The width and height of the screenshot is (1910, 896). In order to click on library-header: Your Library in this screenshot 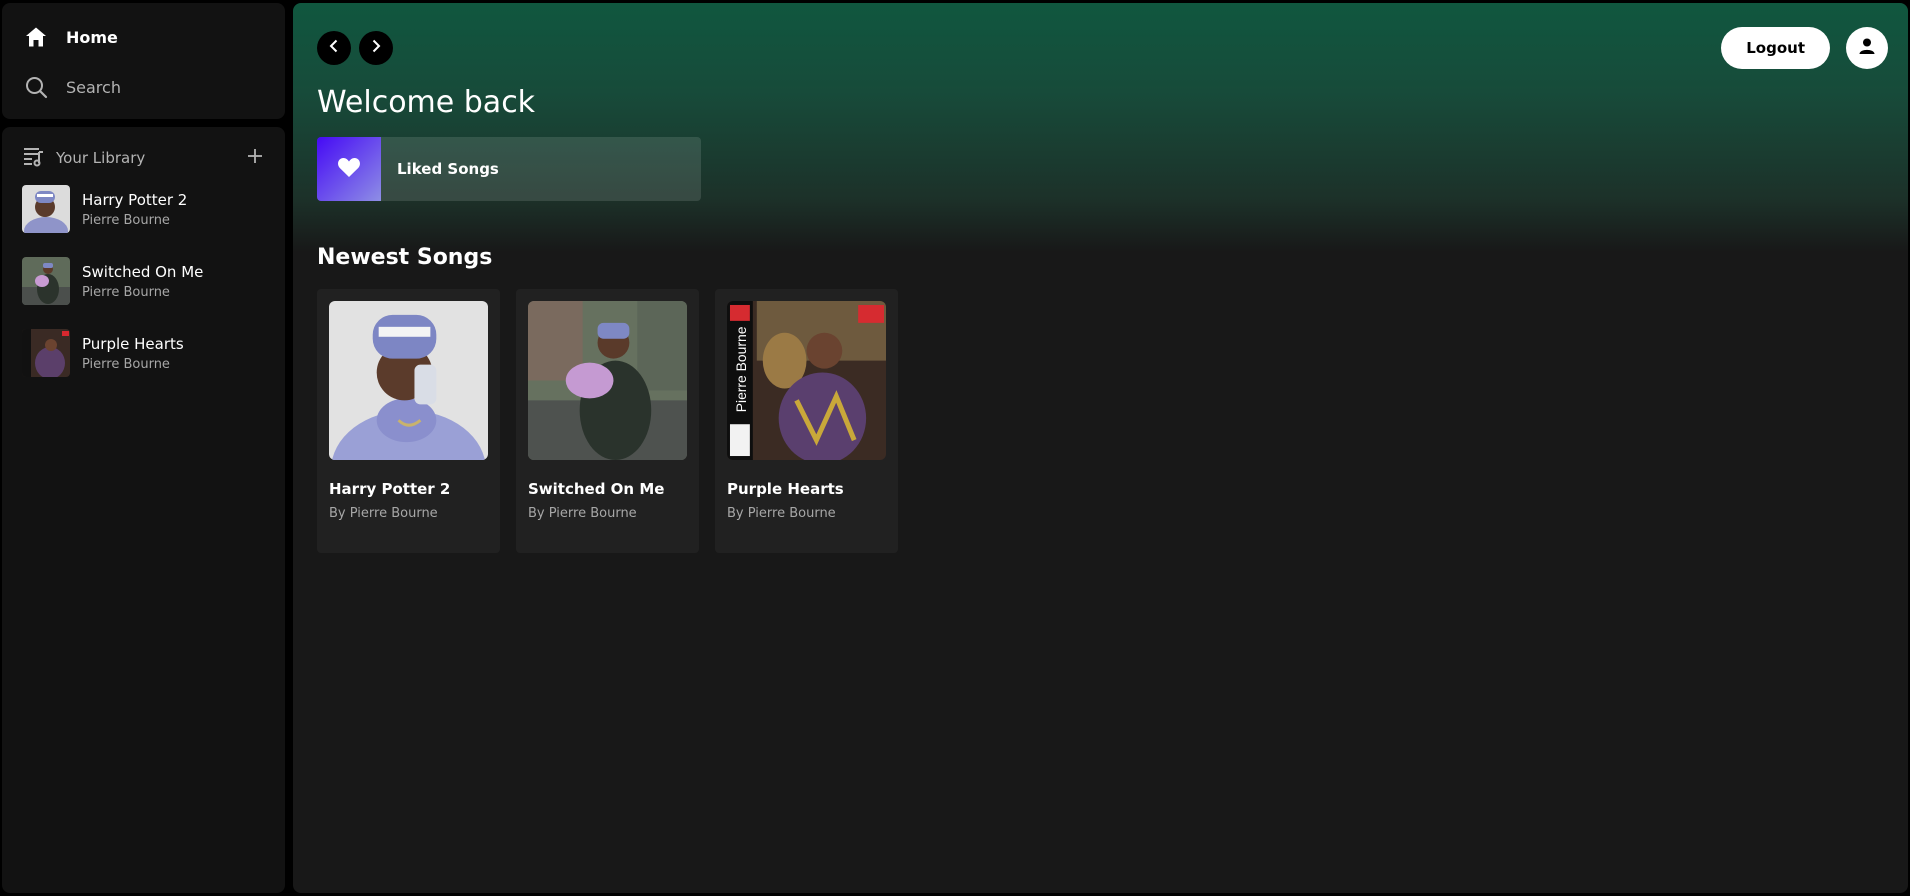, I will do `click(143, 158)`.